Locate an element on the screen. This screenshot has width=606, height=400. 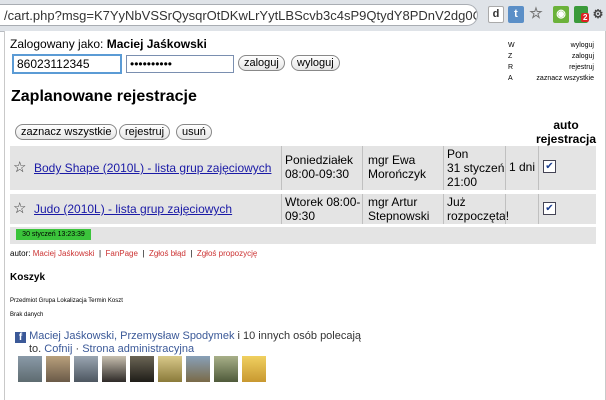
bookmark-star-icon: ☆ is located at coordinates (536, 14).